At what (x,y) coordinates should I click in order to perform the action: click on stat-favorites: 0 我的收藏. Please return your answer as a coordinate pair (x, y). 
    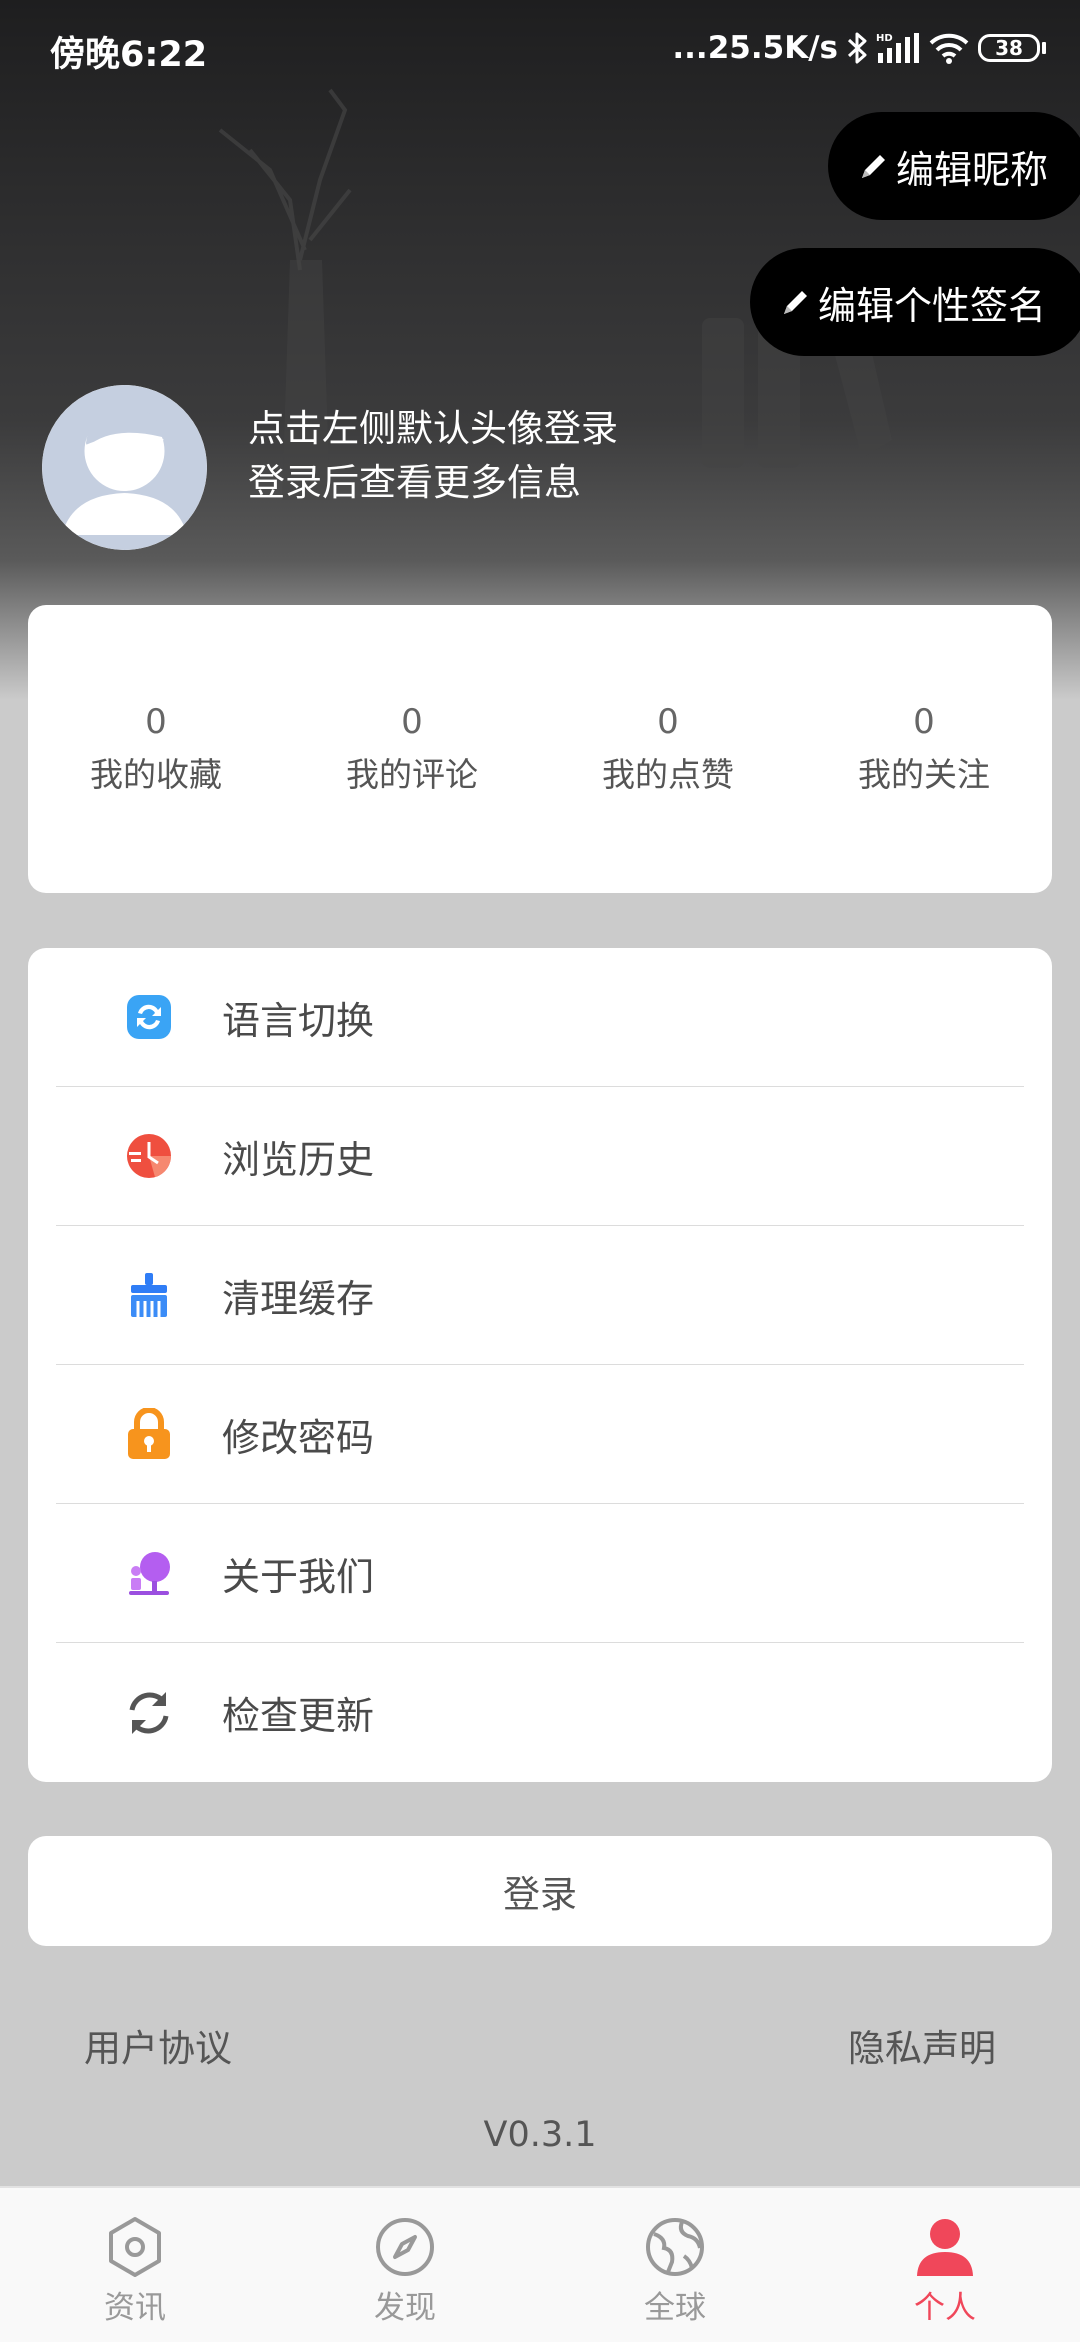
    Looking at the image, I should click on (156, 749).